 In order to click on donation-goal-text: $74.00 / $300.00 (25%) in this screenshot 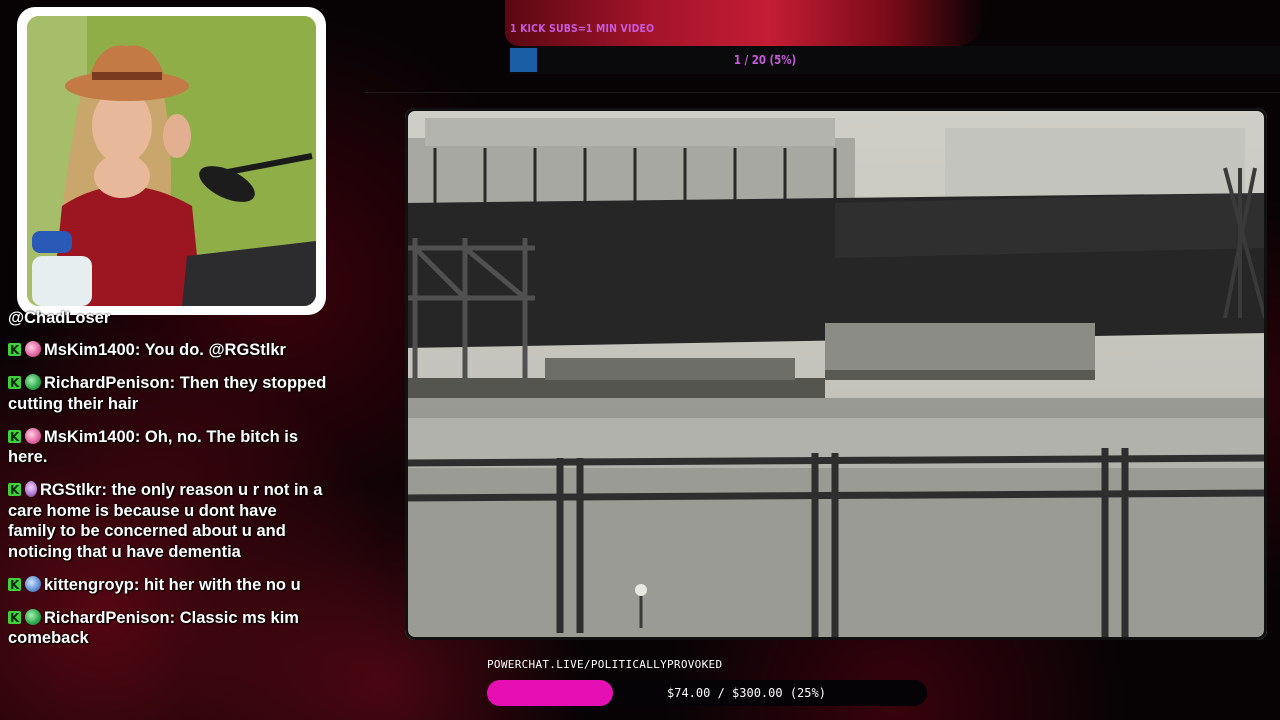, I will do `click(746, 693)`.